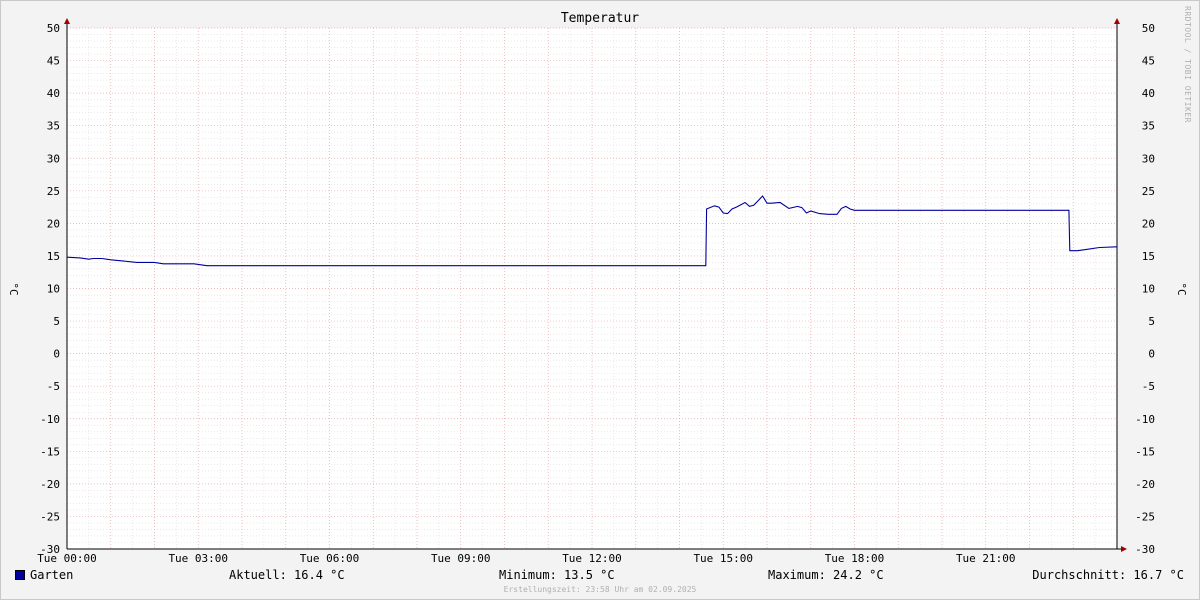 Image resolution: width=1200 pixels, height=600 pixels. What do you see at coordinates (1145, 419) in the screenshot?
I see `y-tick-label-right: -10` at bounding box center [1145, 419].